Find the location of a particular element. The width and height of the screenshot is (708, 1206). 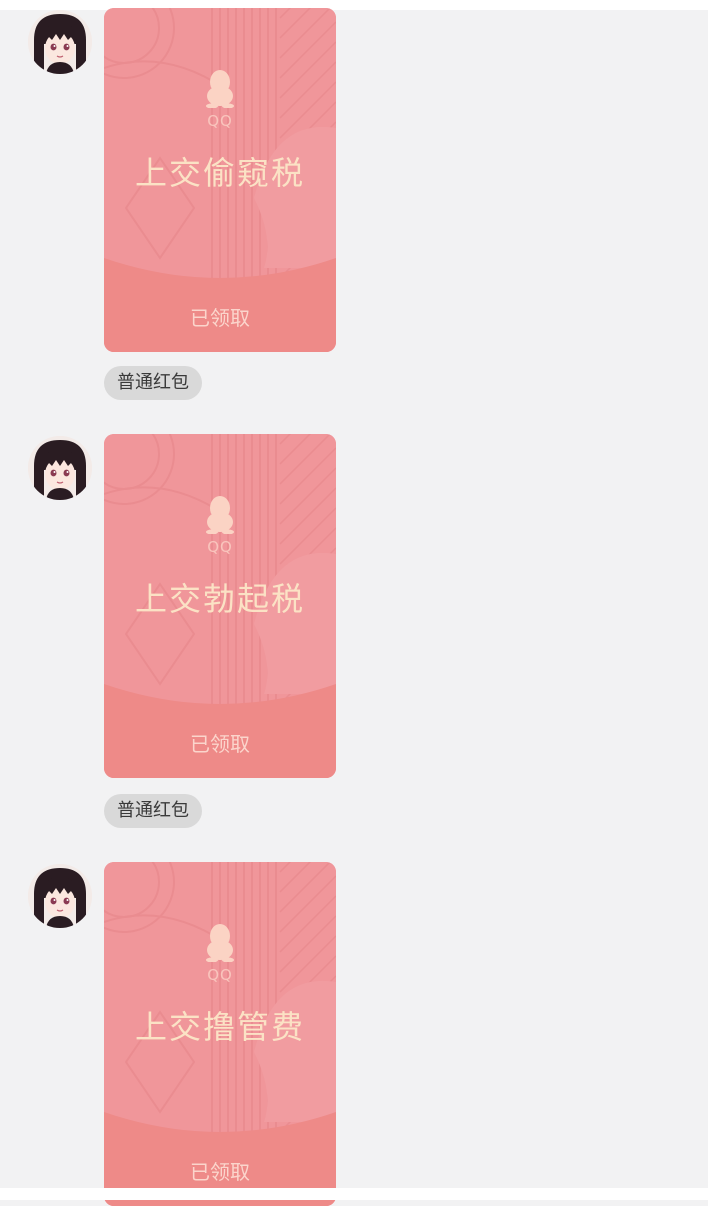

packet-wish-text: 上交偷窥税 is located at coordinates (219, 173).